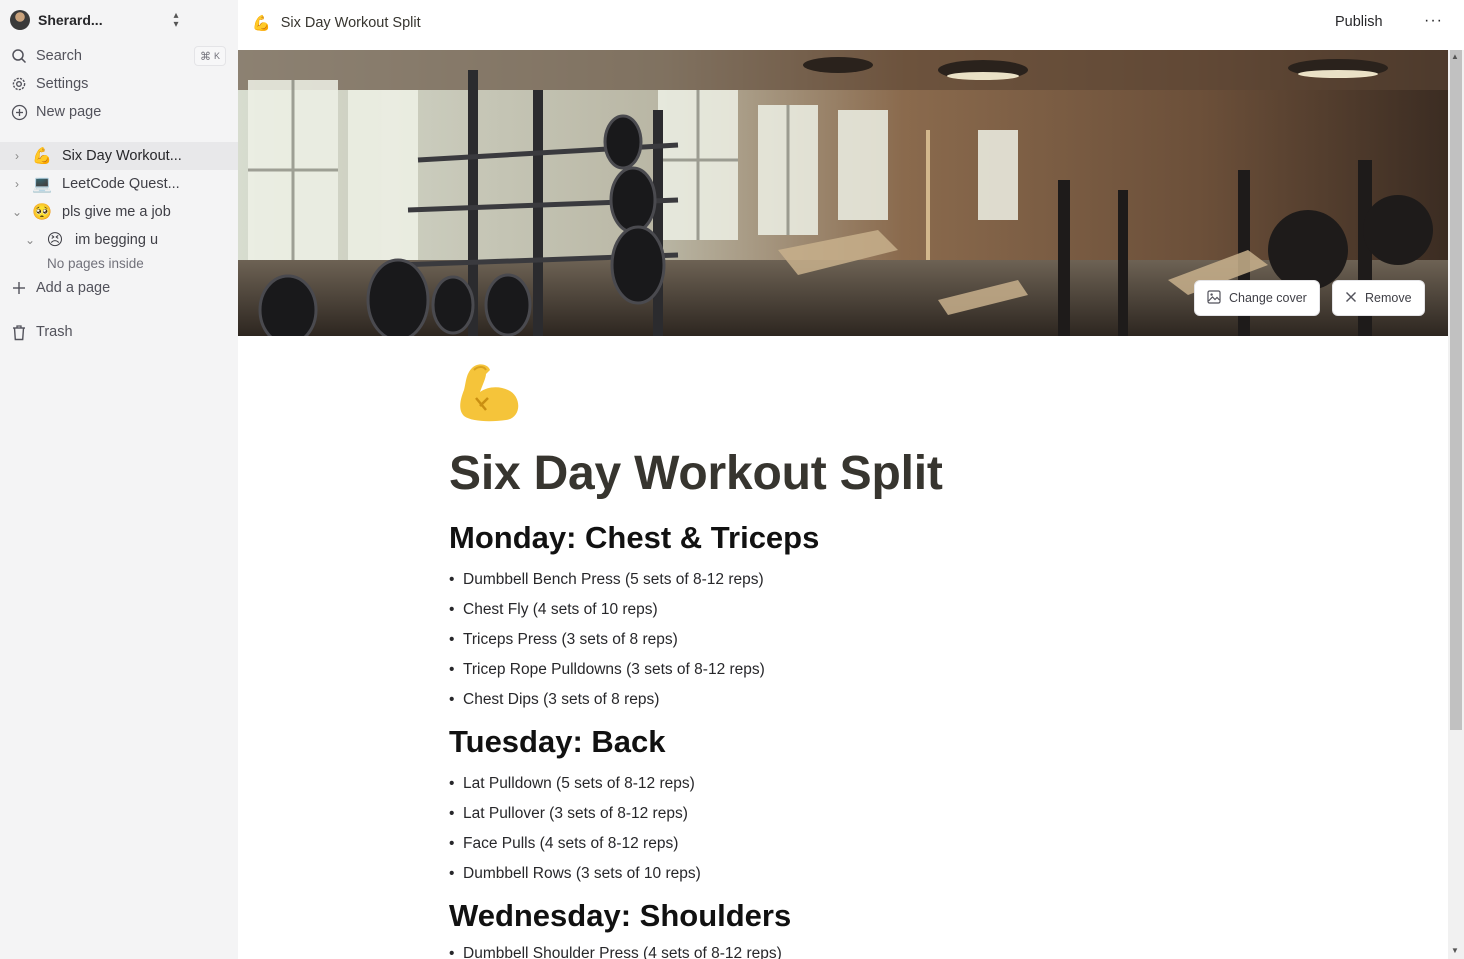 This screenshot has width=1464, height=959. Describe the element at coordinates (116, 212) in the screenshot. I see `sidebar-item-label: pls give me a job` at that location.